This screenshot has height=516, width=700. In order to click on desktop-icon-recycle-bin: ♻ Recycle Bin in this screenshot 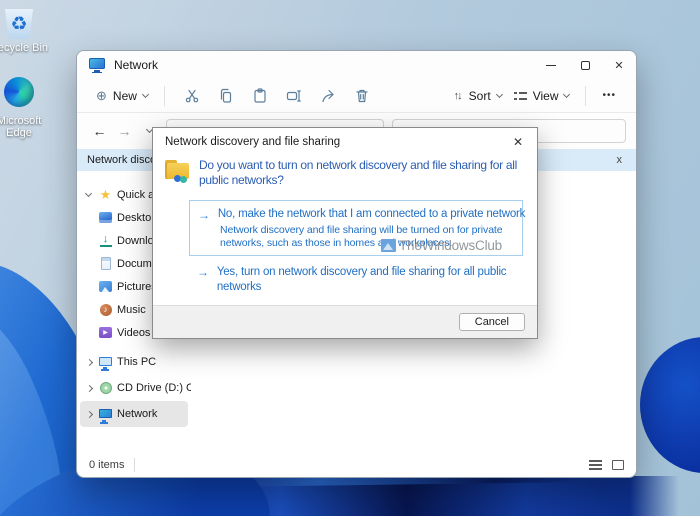, I will do `click(25, 31)`.